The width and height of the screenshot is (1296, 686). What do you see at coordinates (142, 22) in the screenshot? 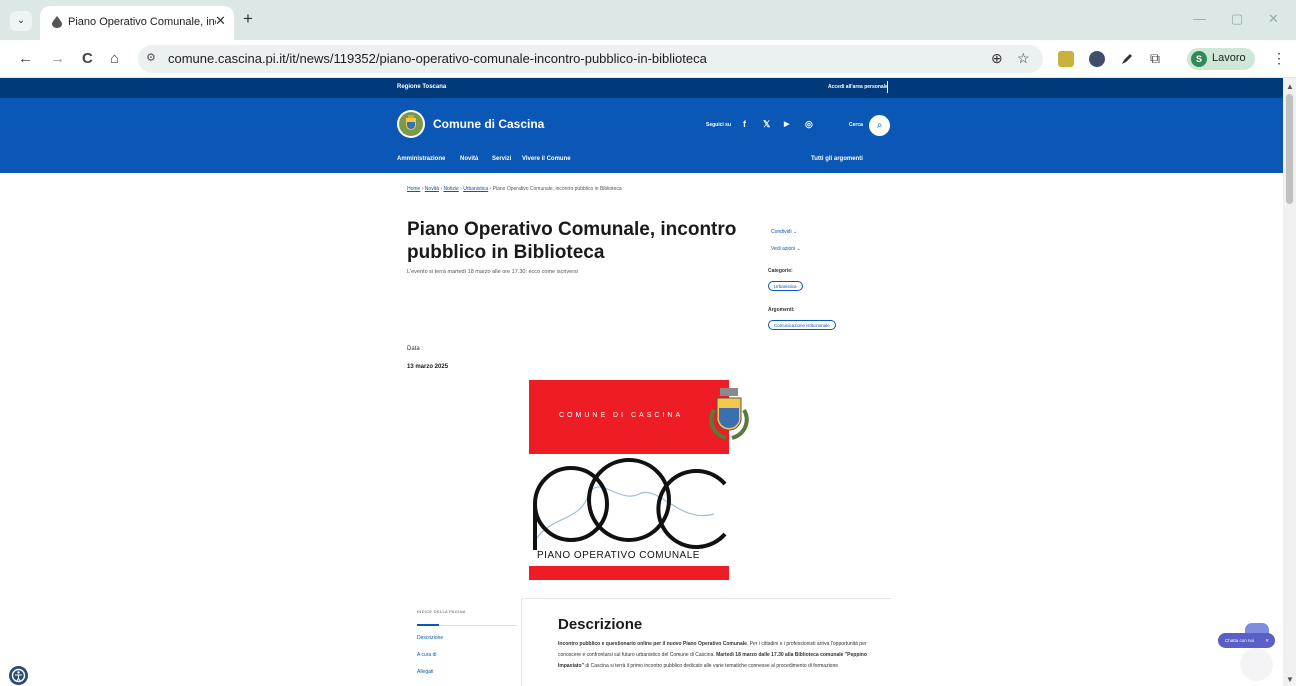
I see `tab-title: Piano Operativo Comunale, inc` at bounding box center [142, 22].